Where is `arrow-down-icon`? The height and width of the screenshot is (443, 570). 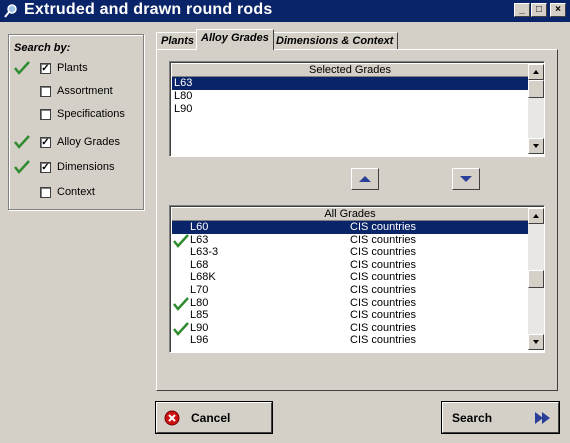
arrow-down-icon is located at coordinates (466, 179).